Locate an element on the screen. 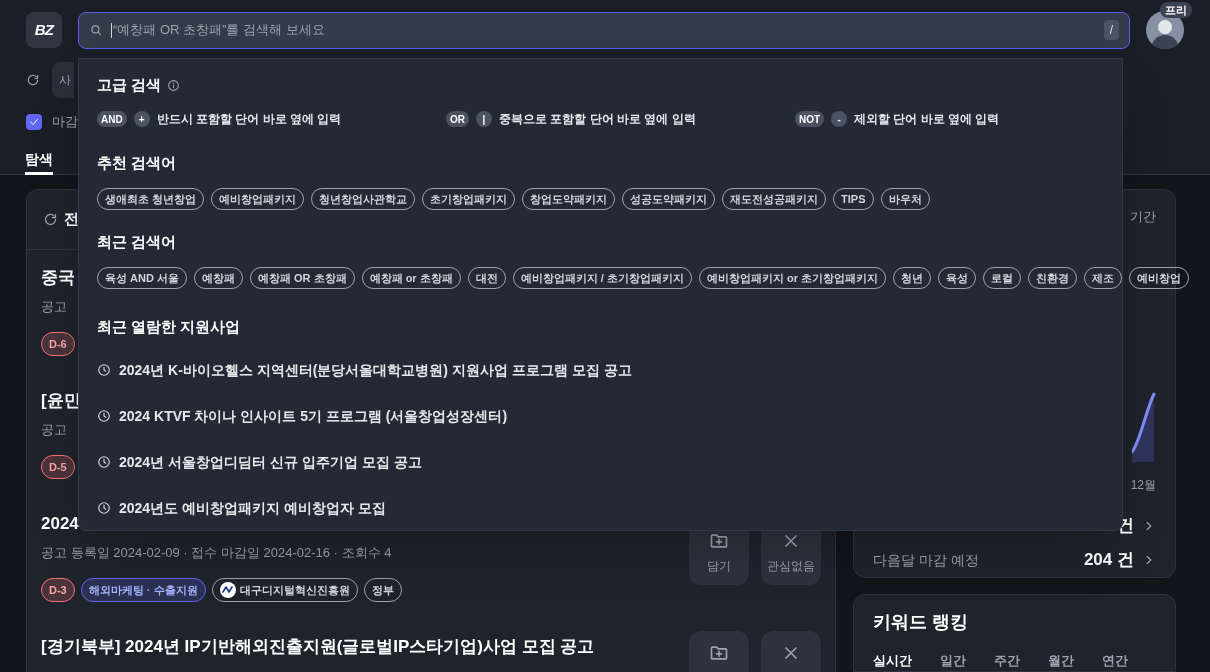 The width and height of the screenshot is (1210, 672). tab: 실시간 is located at coordinates (892, 661).